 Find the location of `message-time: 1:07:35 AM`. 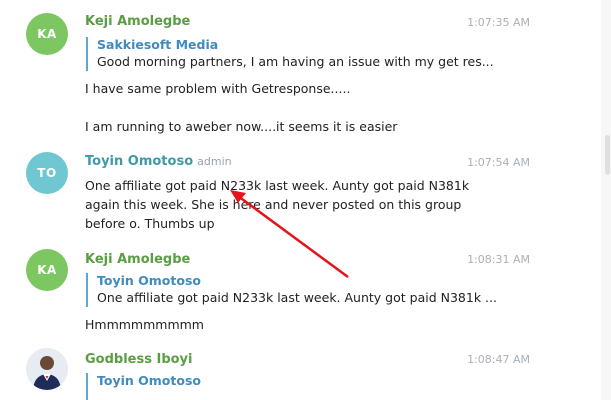

message-time: 1:07:35 AM is located at coordinates (498, 22).